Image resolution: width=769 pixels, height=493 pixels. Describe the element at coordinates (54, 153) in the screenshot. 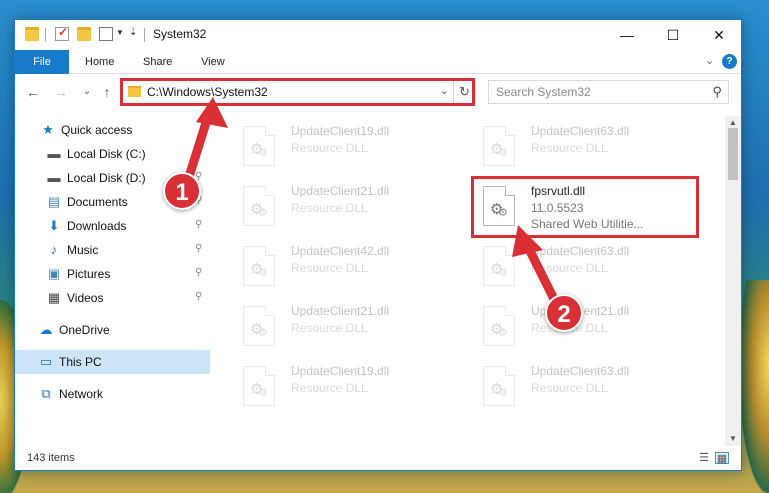

I see `drive-icon: ▬` at that location.